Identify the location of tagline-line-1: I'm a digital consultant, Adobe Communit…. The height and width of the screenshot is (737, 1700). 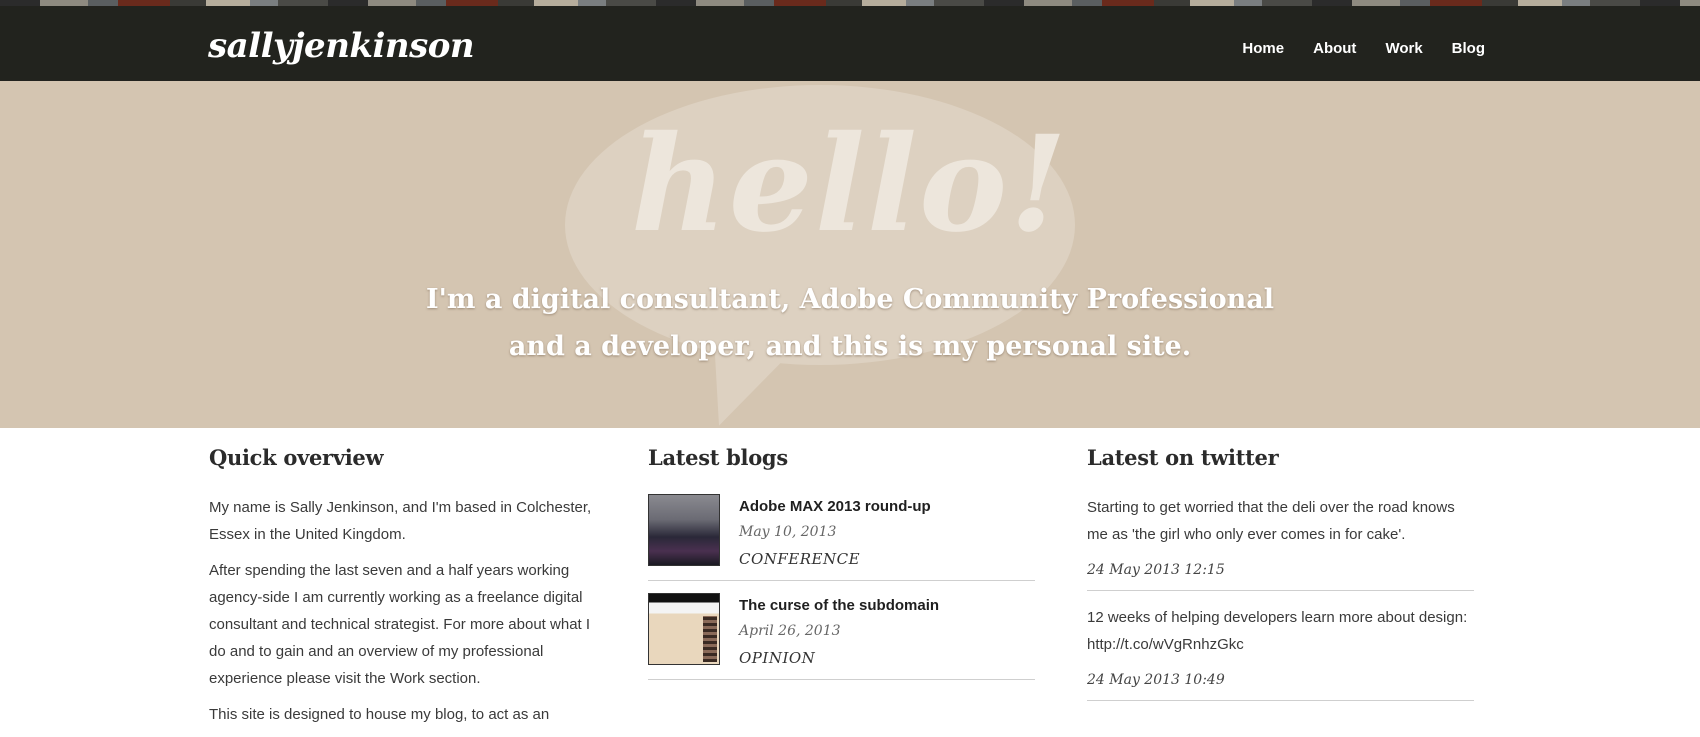
(850, 299).